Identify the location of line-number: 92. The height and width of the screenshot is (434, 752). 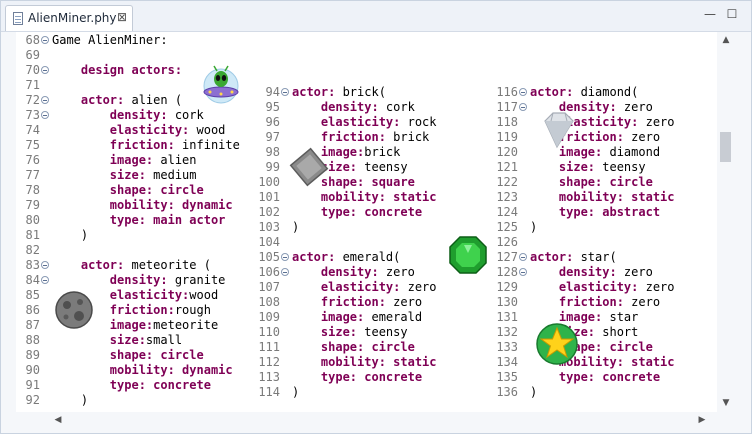
(32, 400).